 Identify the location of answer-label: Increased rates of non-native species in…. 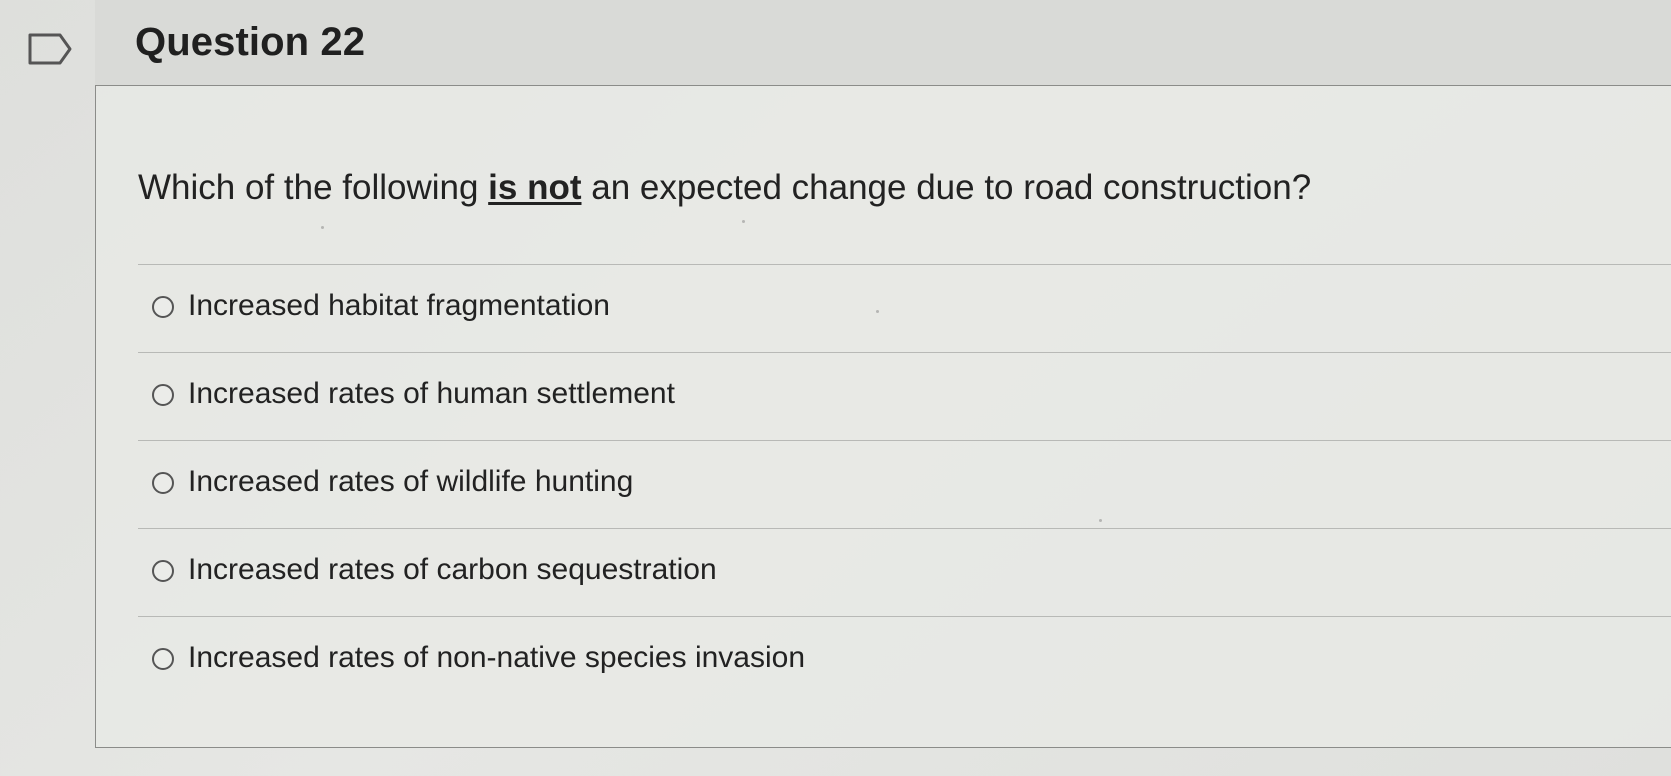
(497, 657).